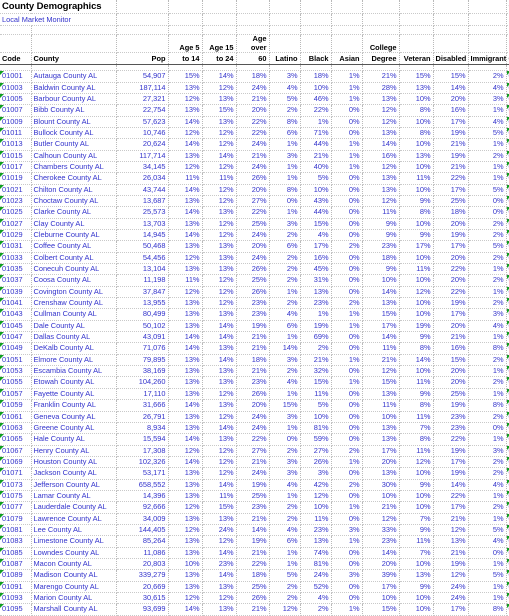 The width and height of the screenshot is (509, 616). I want to click on cell-code: 01001, so click(15, 76).